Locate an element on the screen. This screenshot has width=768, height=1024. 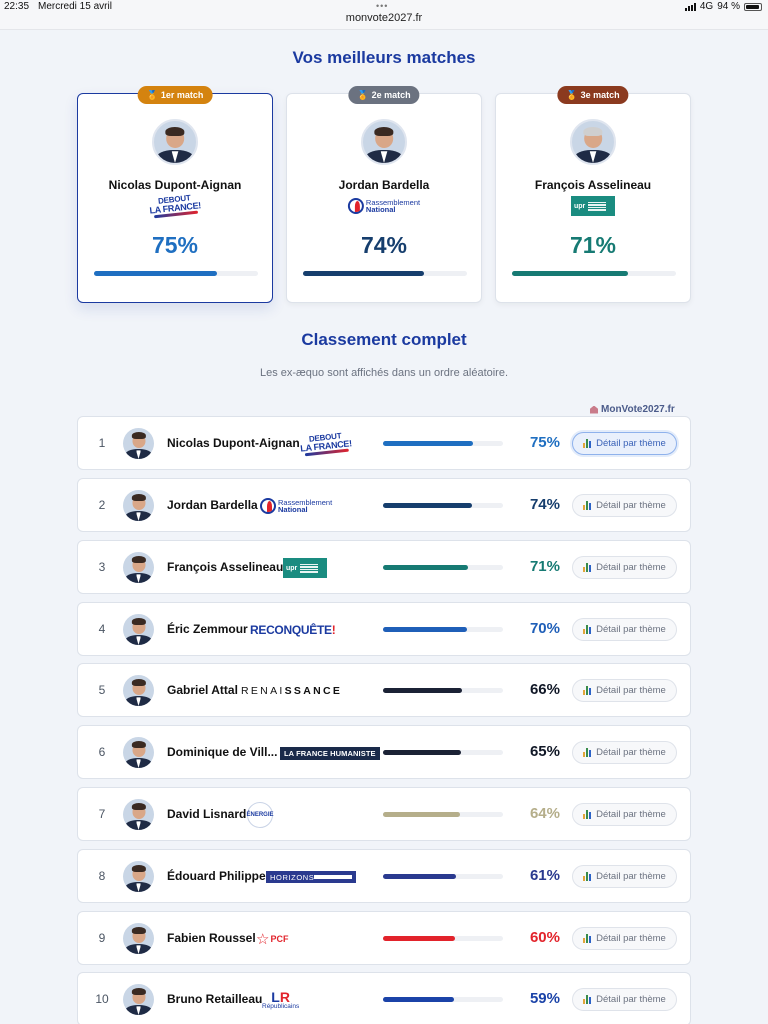
network-label: 4G is located at coordinates (706, 6).